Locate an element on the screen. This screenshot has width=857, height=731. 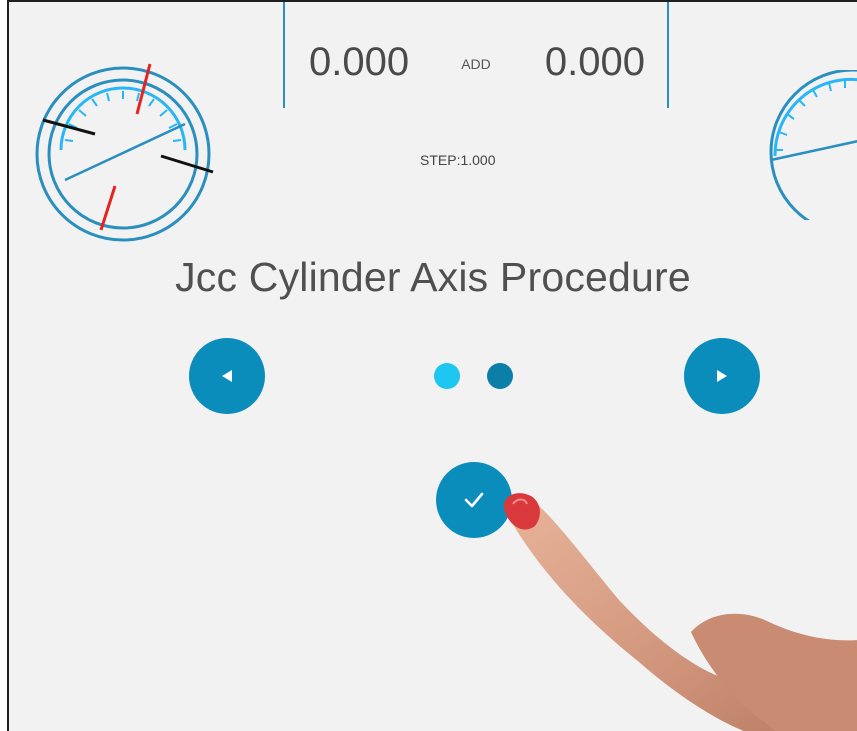
left-value: 0.000 is located at coordinates (359, 62).